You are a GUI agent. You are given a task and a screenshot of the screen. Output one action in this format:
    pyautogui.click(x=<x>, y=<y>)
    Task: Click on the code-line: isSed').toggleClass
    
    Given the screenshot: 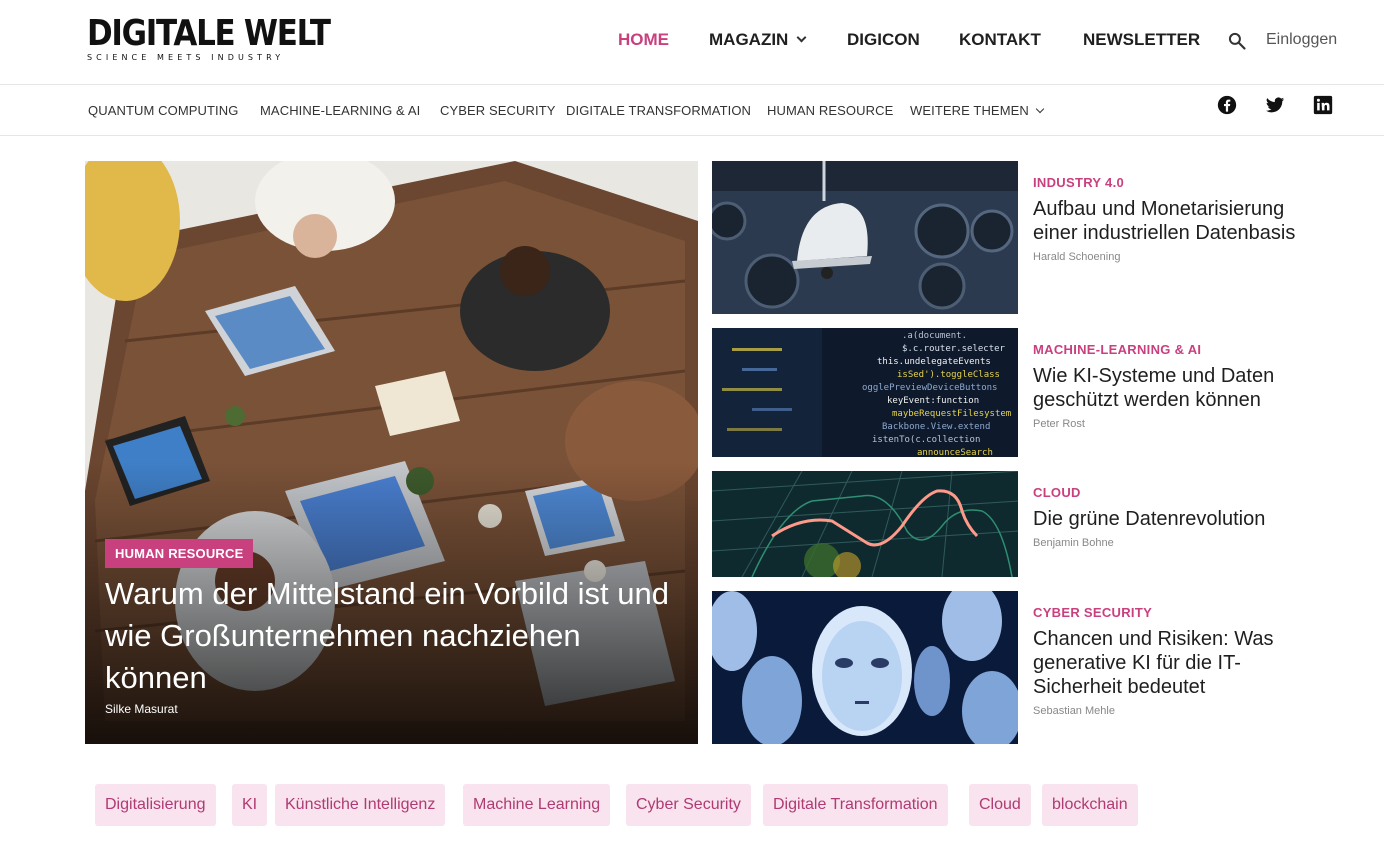 What is the action you would take?
    pyautogui.click(x=948, y=375)
    